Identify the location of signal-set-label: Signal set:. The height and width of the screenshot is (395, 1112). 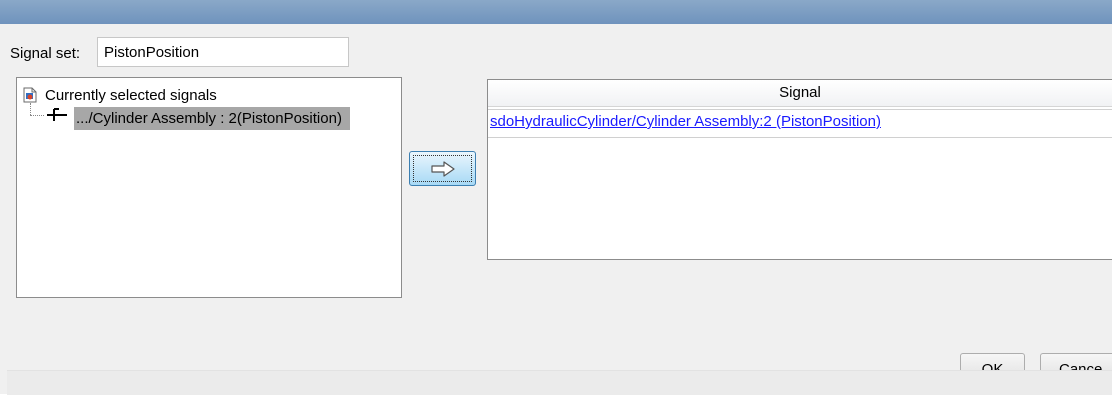
(45, 53).